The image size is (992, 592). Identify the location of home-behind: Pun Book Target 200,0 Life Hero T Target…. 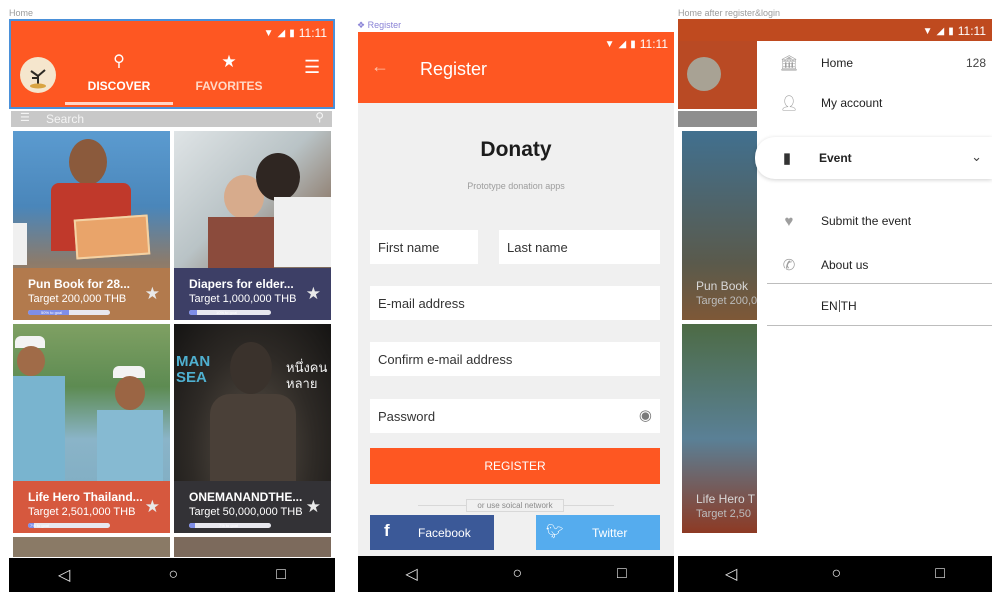
(718, 287).